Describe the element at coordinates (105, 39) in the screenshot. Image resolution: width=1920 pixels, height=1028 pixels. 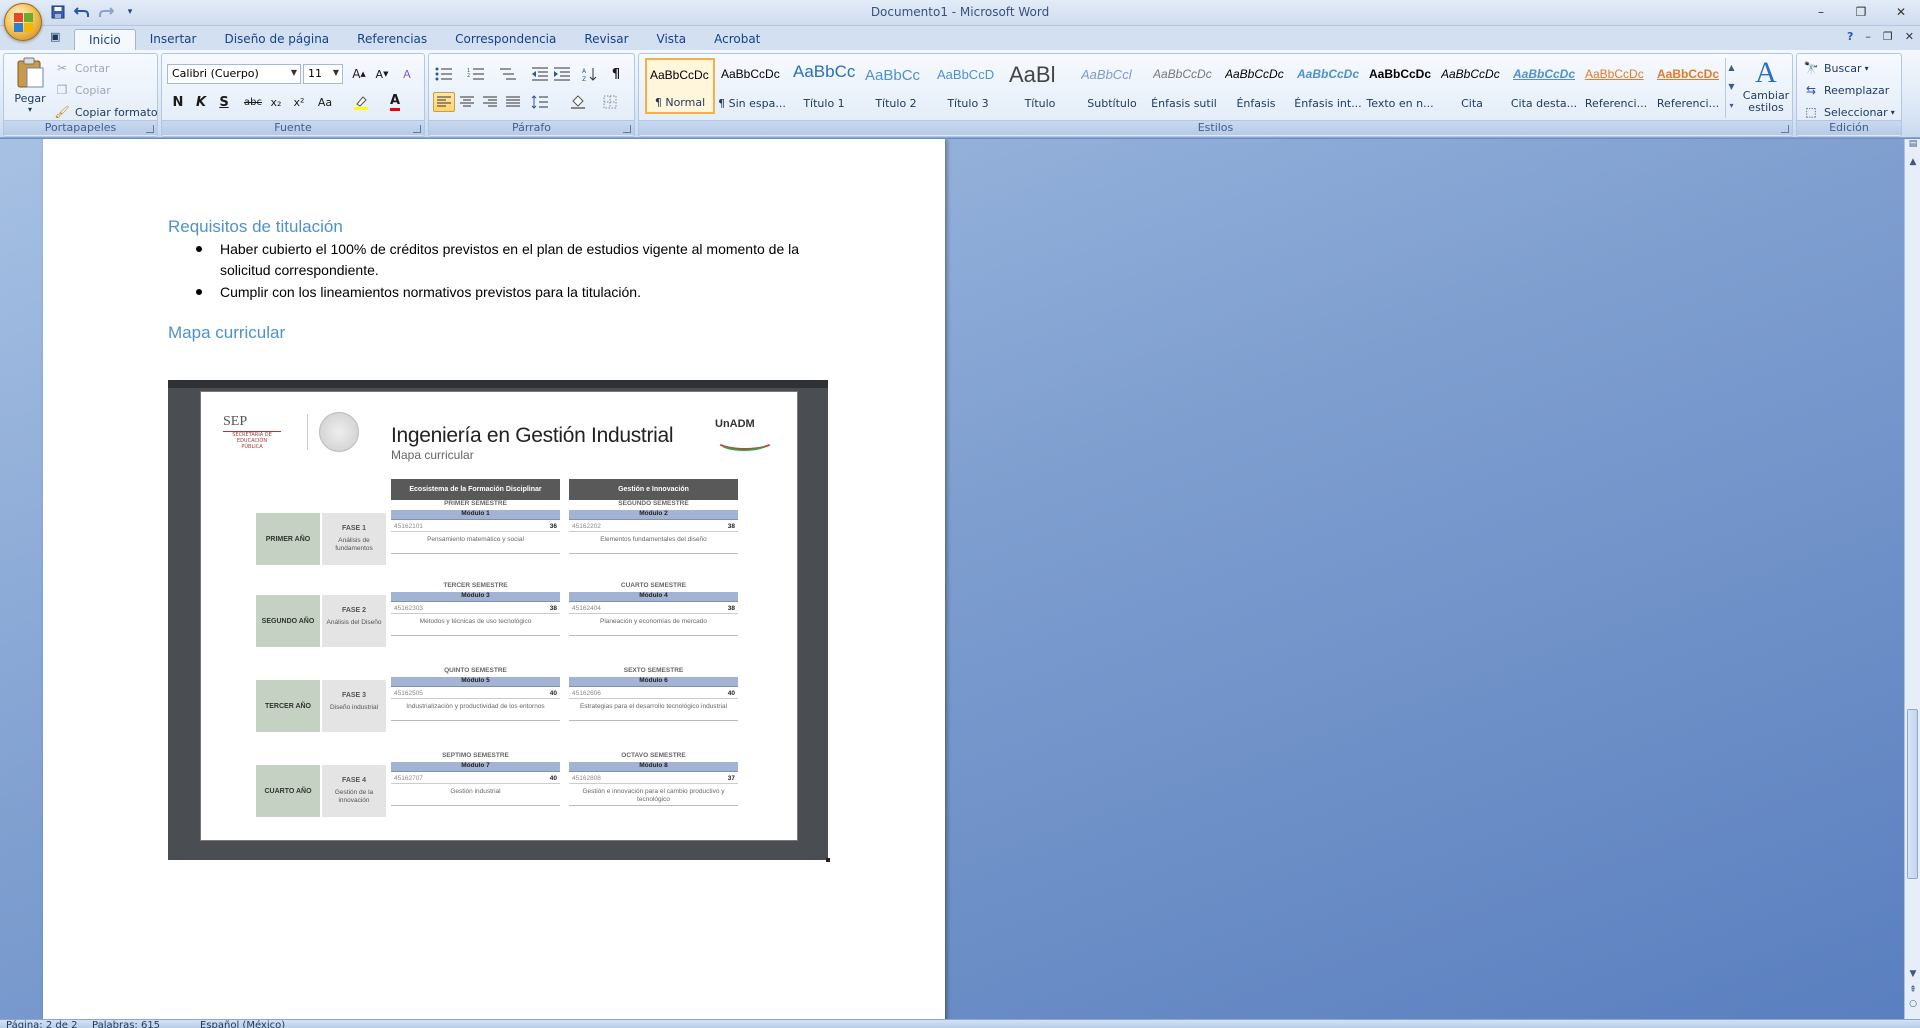
I see `tab-inicio: Inicio` at that location.